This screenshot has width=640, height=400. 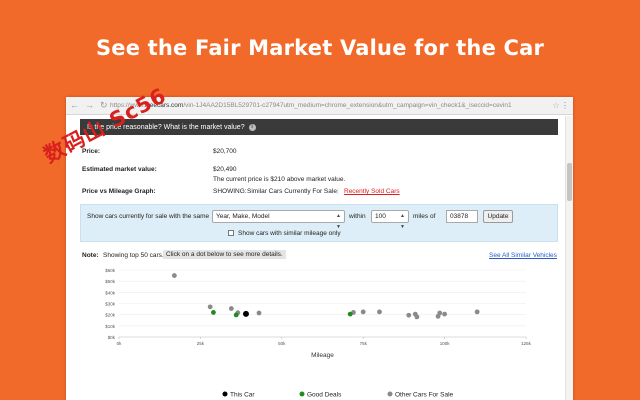 What do you see at coordinates (252, 127) in the screenshot?
I see `info-icon: i` at bounding box center [252, 127].